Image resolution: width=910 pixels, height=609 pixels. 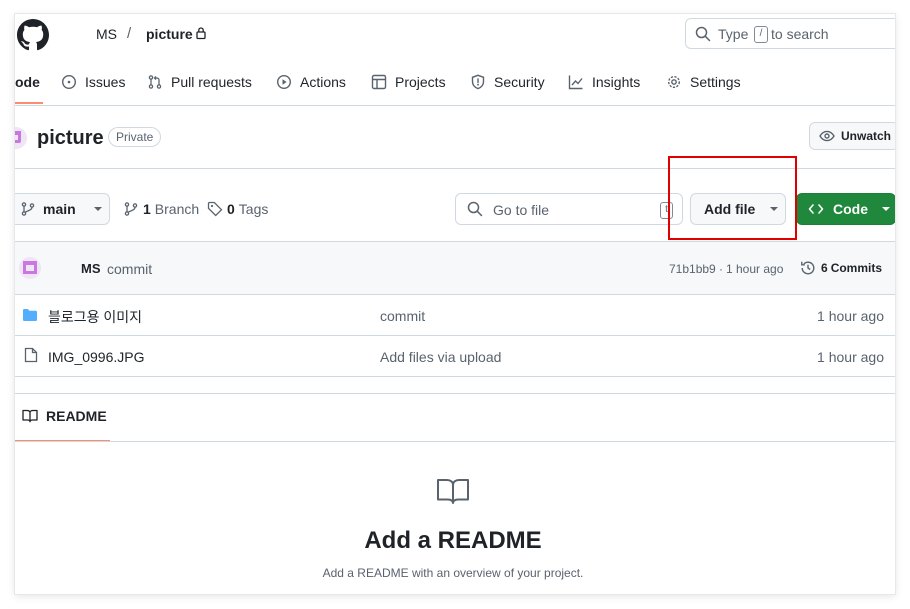 What do you see at coordinates (692, 269) in the screenshot?
I see `commit-hash: 71b1bb9` at bounding box center [692, 269].